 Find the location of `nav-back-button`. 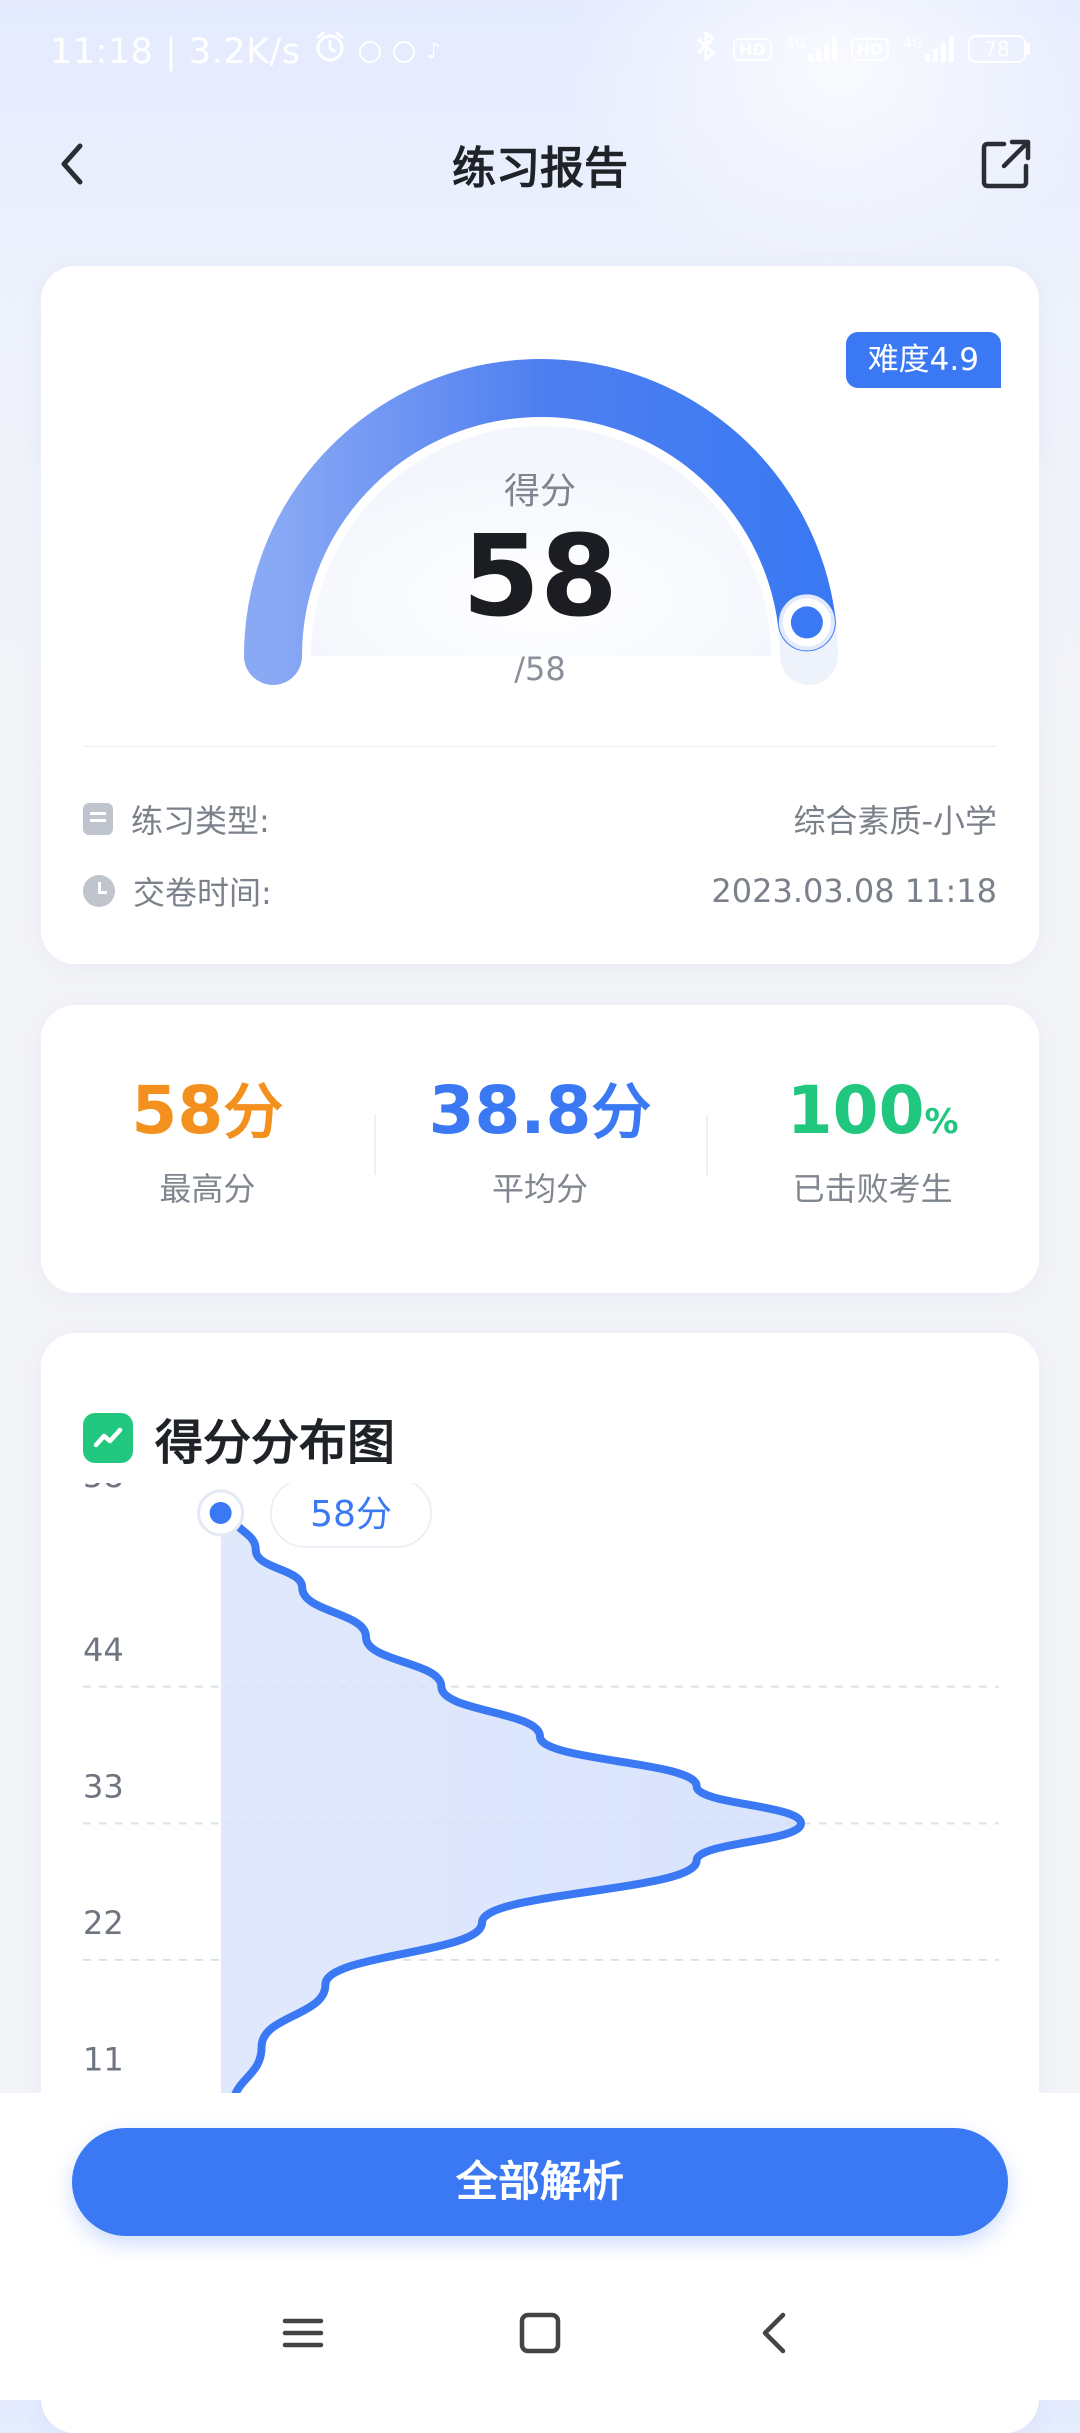

nav-back-button is located at coordinates (775, 2333).